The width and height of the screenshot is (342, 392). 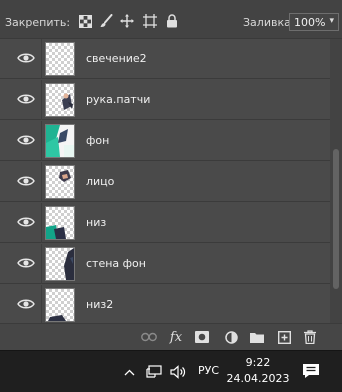 What do you see at coordinates (116, 58) in the screenshot?
I see `layer-name: свечение2` at bounding box center [116, 58].